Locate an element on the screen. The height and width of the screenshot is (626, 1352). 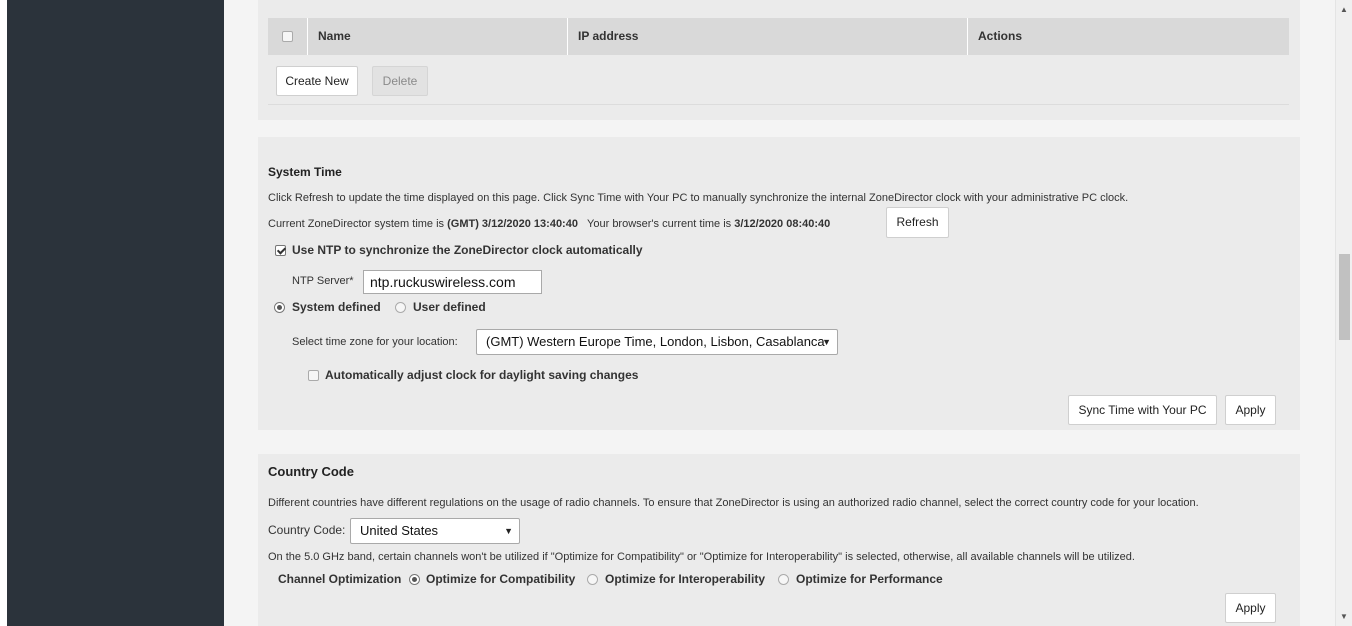
vertical-scrollbar: ▲ ▼ is located at coordinates (1343, 313).